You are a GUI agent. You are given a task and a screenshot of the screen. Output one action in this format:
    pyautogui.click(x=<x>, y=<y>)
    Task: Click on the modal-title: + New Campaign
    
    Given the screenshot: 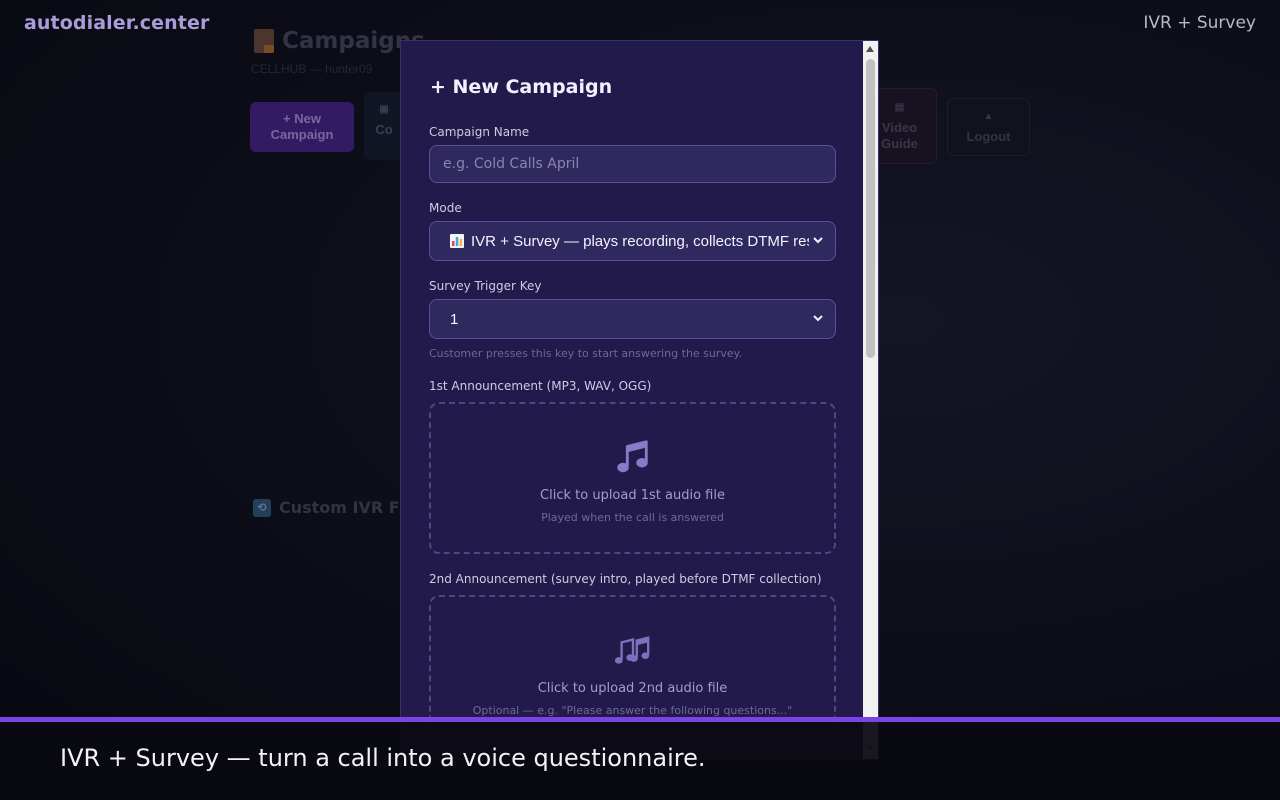 What is the action you would take?
    pyautogui.click(x=521, y=87)
    